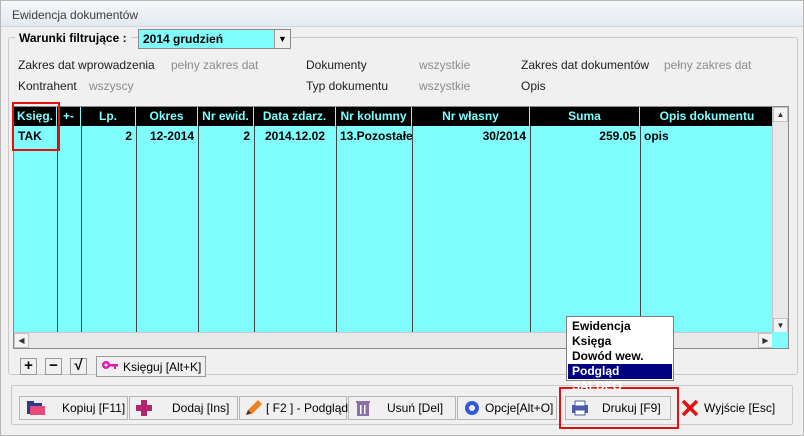 The image size is (804, 436). What do you see at coordinates (167, 136) in the screenshot?
I see `cell-period: 12-2014` at bounding box center [167, 136].